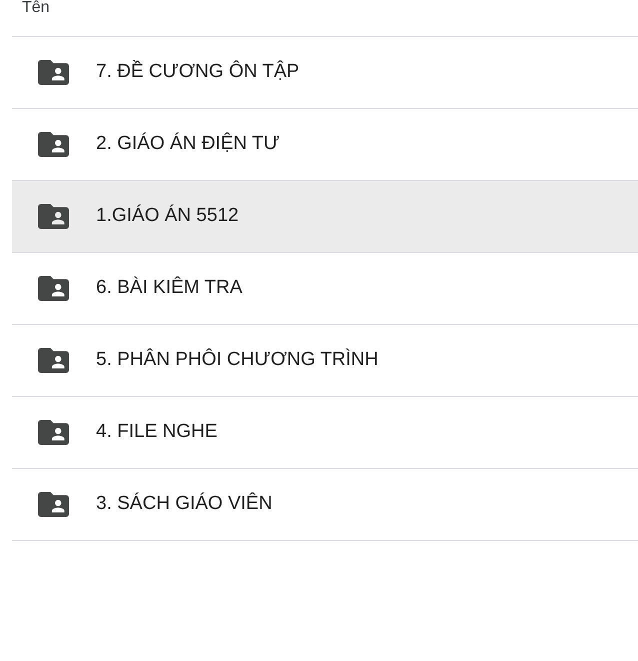 The width and height of the screenshot is (638, 661). What do you see at coordinates (36, 8) in the screenshot?
I see `column-header: Tên` at bounding box center [36, 8].